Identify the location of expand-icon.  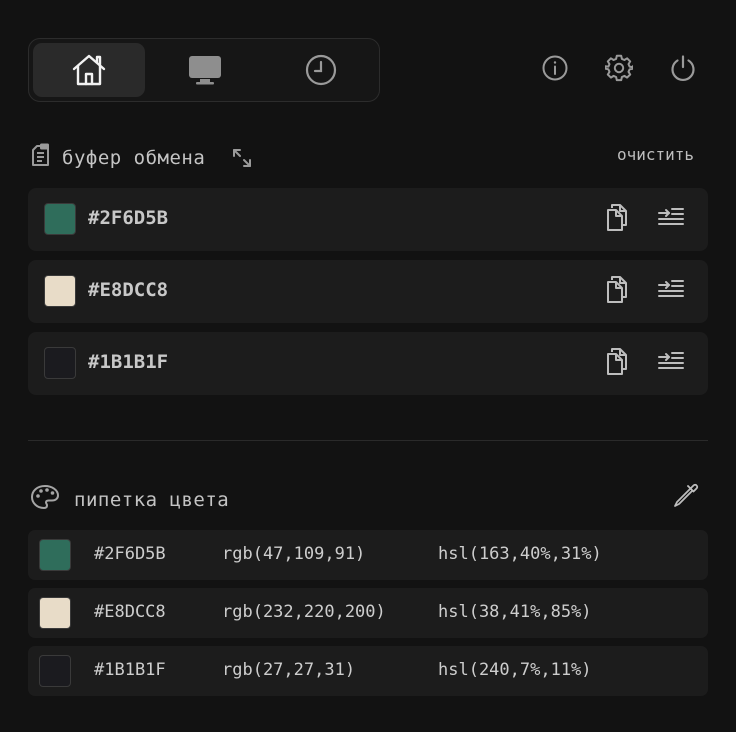
(242, 158).